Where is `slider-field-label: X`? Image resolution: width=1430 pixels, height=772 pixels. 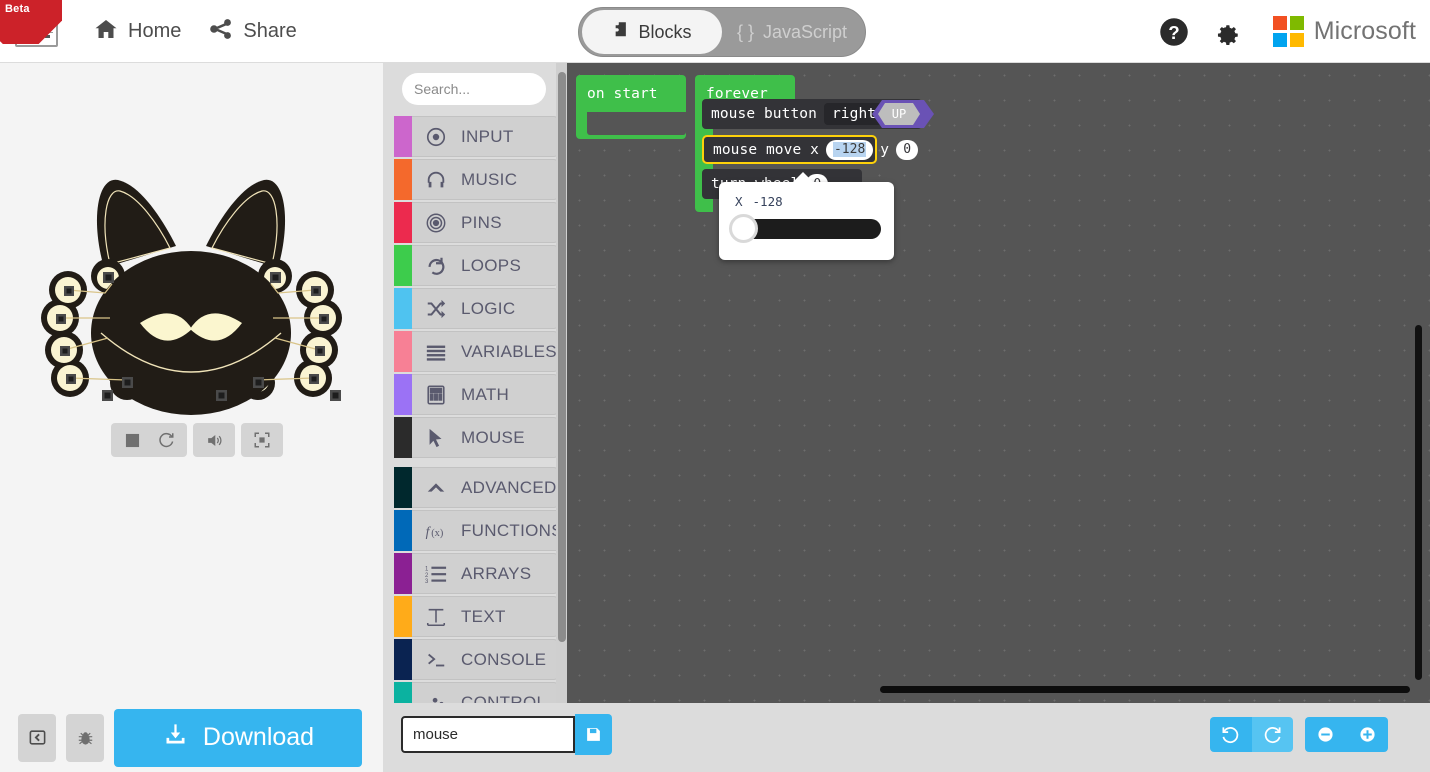
slider-field-label: X is located at coordinates (739, 201).